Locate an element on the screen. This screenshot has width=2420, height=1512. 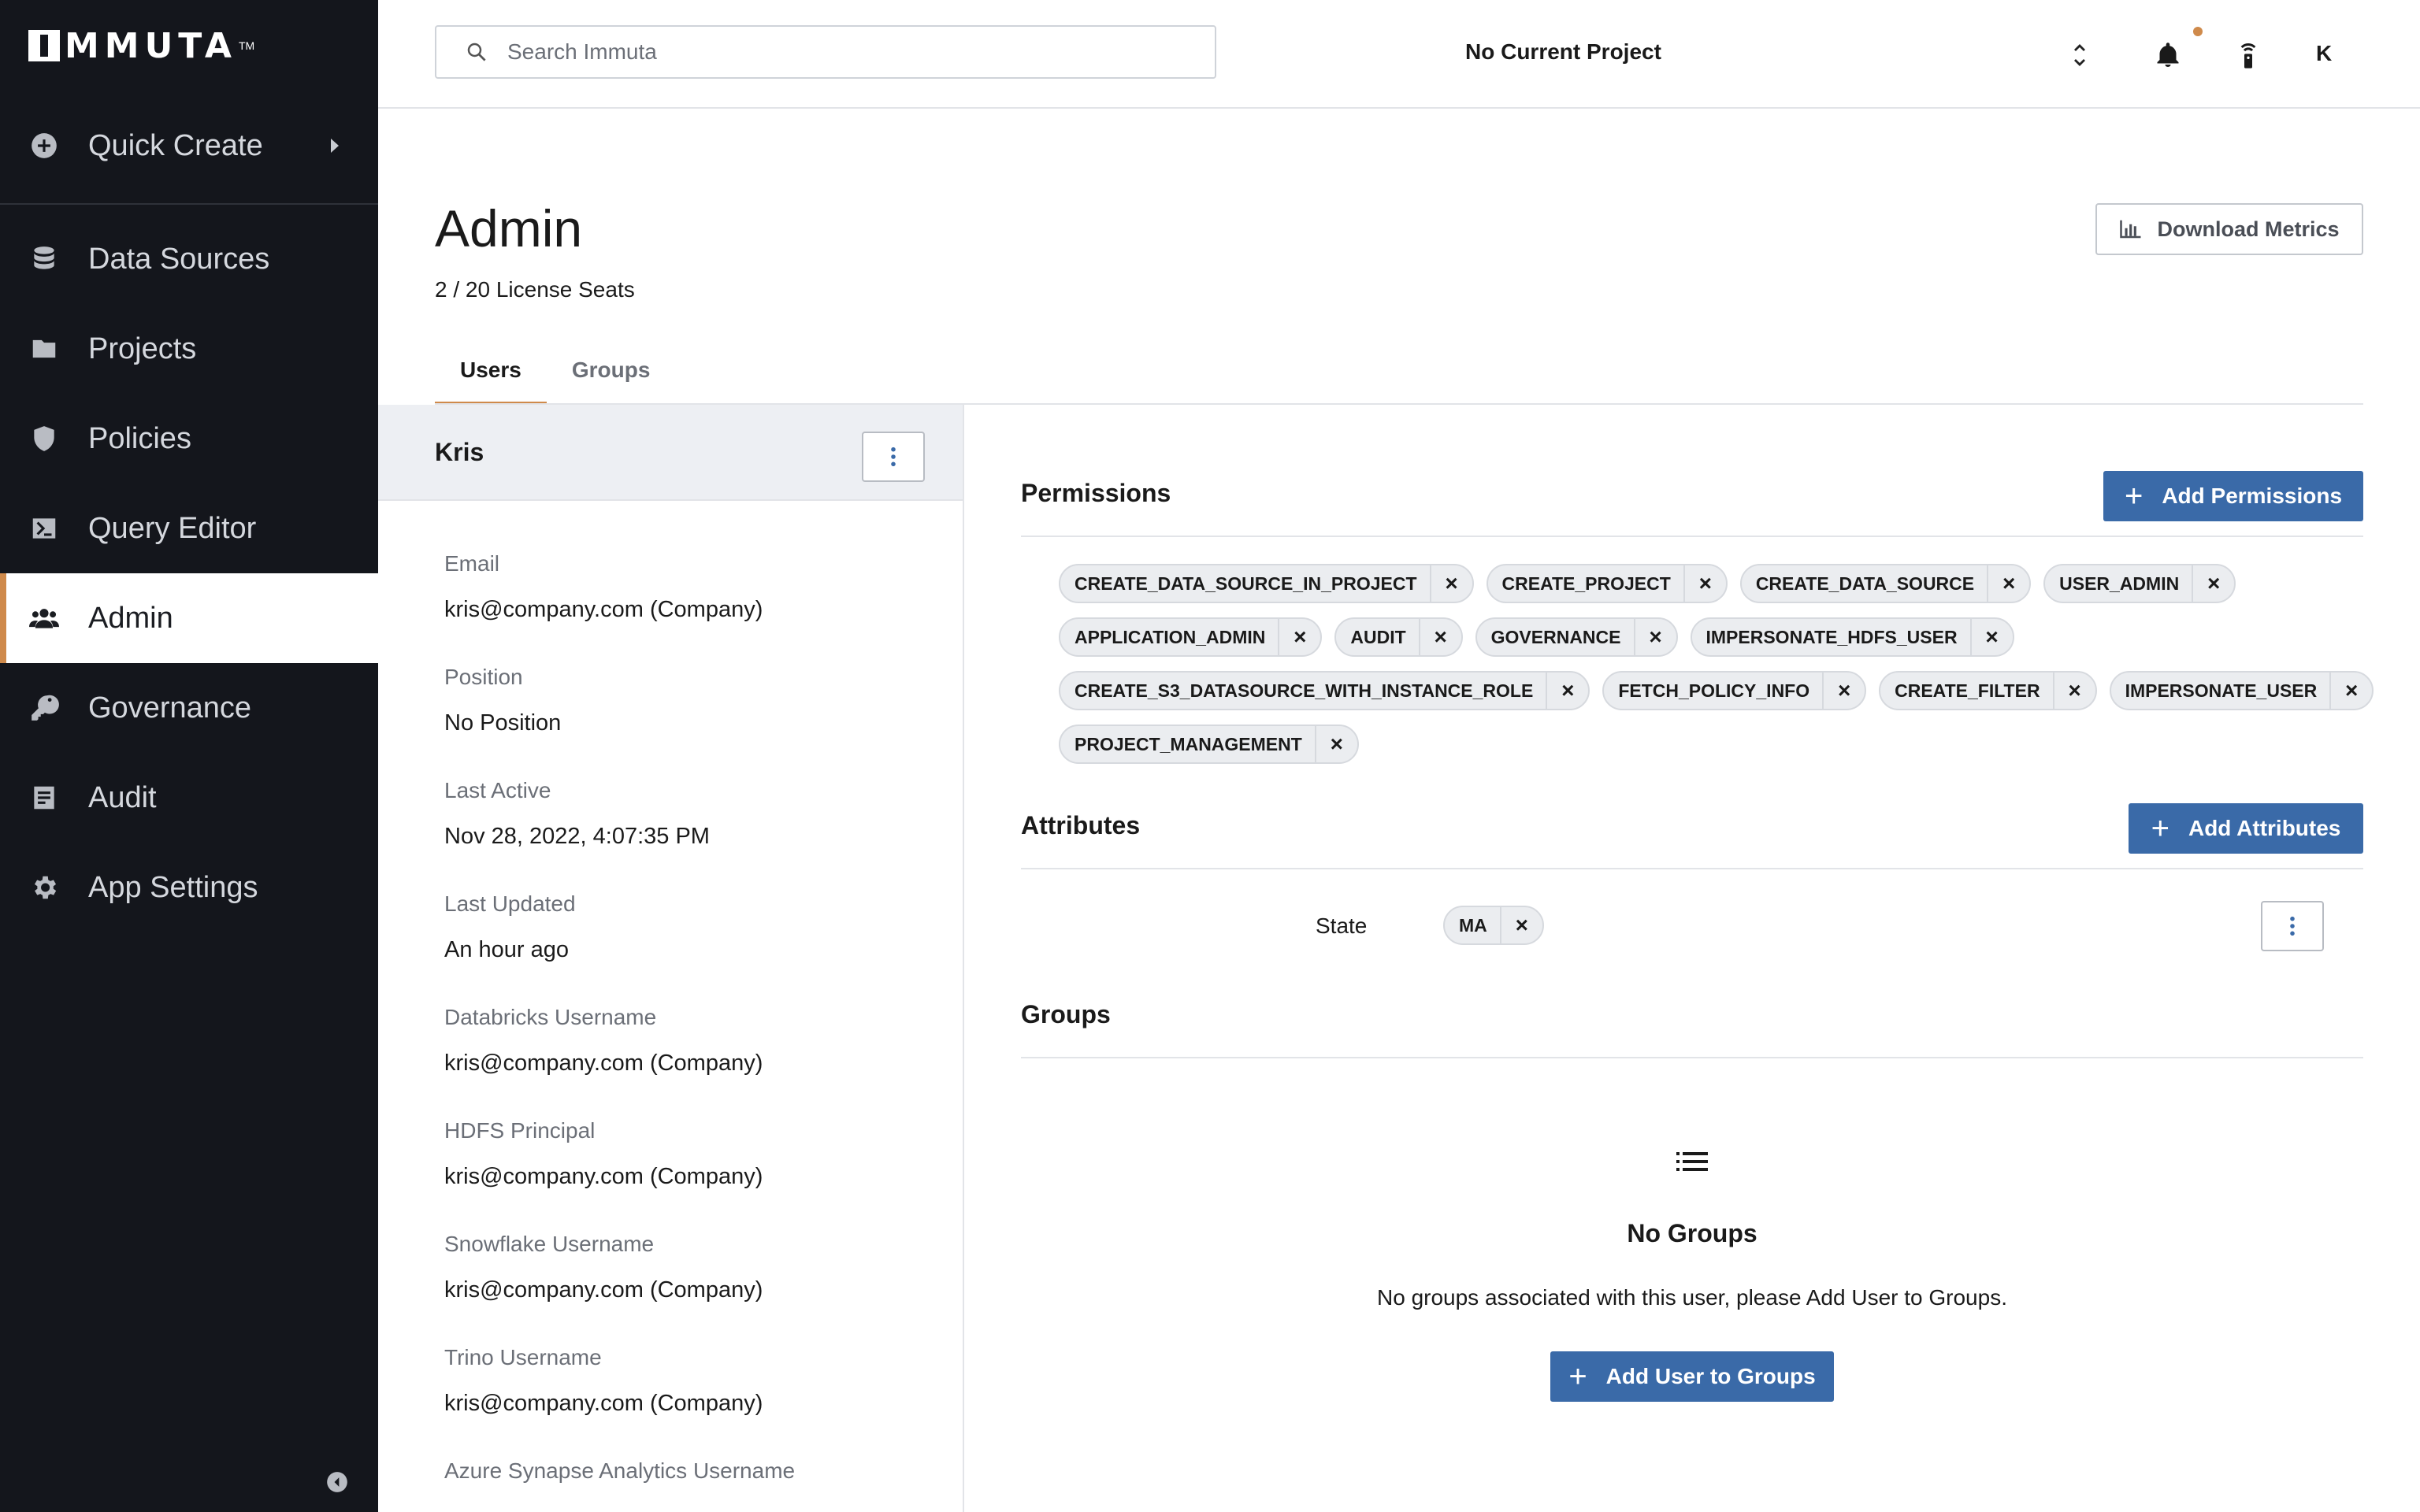
sidebar-item-app-settings: App Settings is located at coordinates (189, 887).